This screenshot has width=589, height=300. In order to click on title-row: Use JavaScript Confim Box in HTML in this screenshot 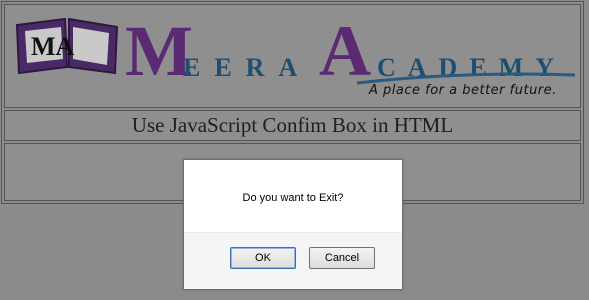, I will do `click(292, 125)`.